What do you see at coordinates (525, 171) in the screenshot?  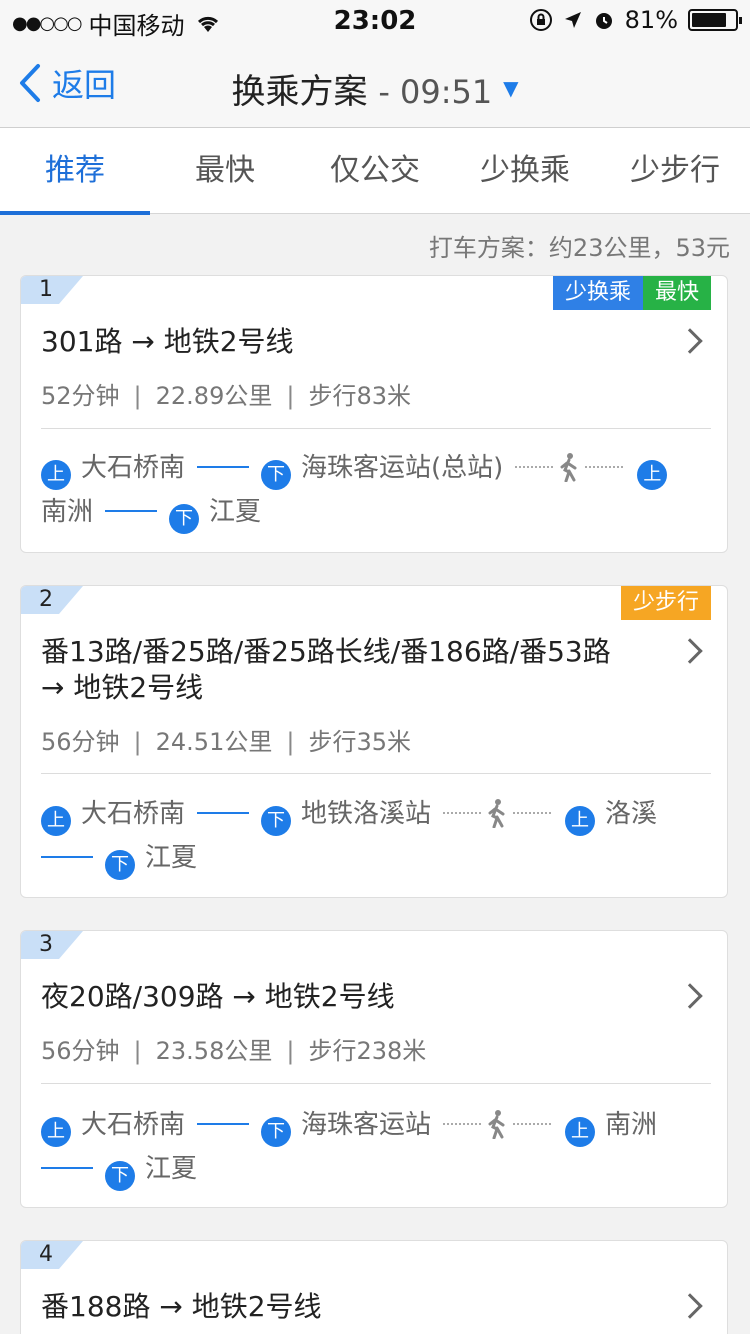 I see `tab-fewer-transfers: 少换乘` at bounding box center [525, 171].